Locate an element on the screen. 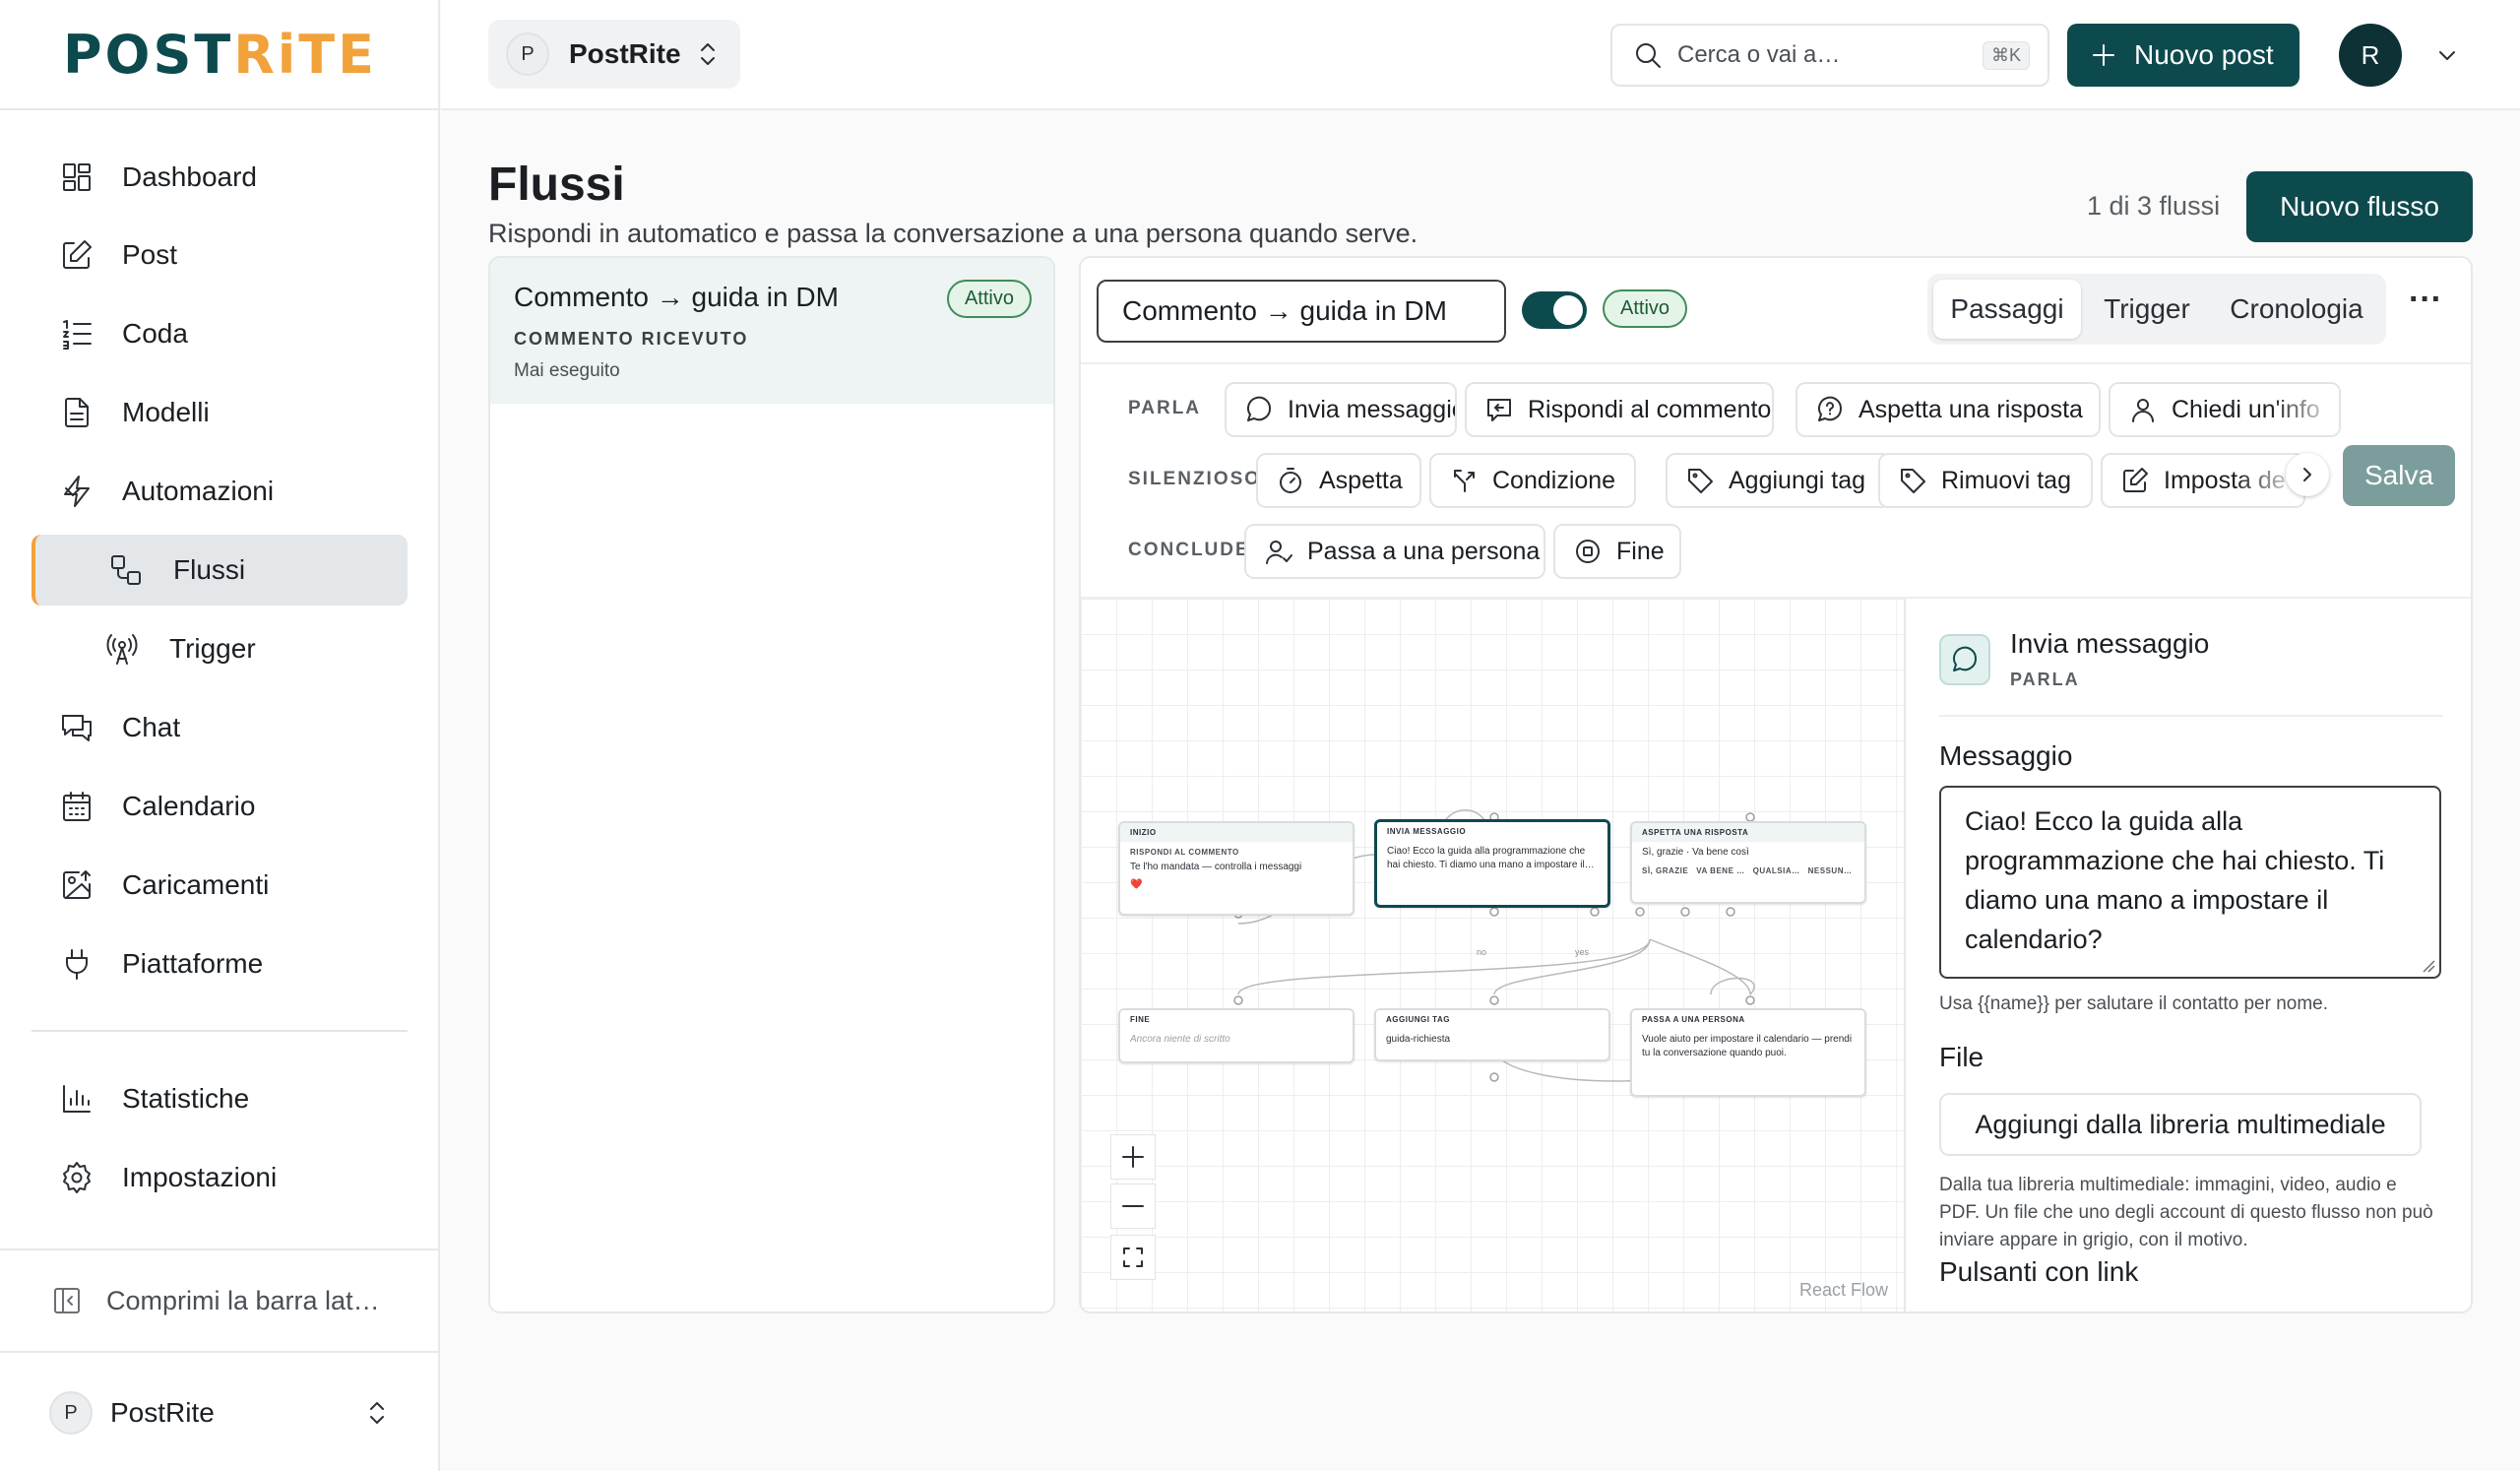 Image resolution: width=2520 pixels, height=1471 pixels. brand-logo: POSTRiTE is located at coordinates (220, 55).